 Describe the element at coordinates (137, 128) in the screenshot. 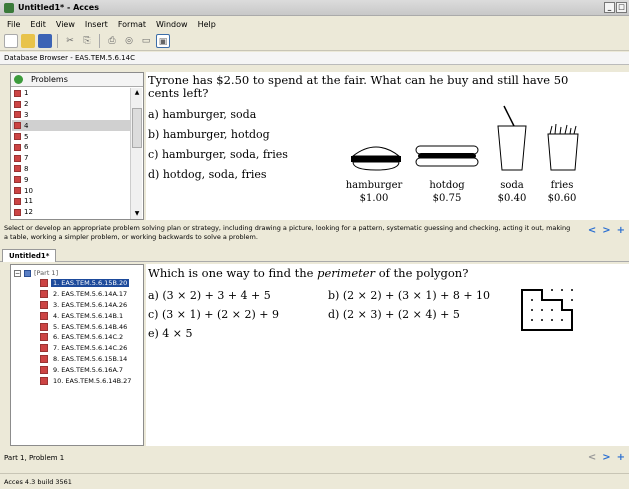

I see `scroll-thumb` at that location.